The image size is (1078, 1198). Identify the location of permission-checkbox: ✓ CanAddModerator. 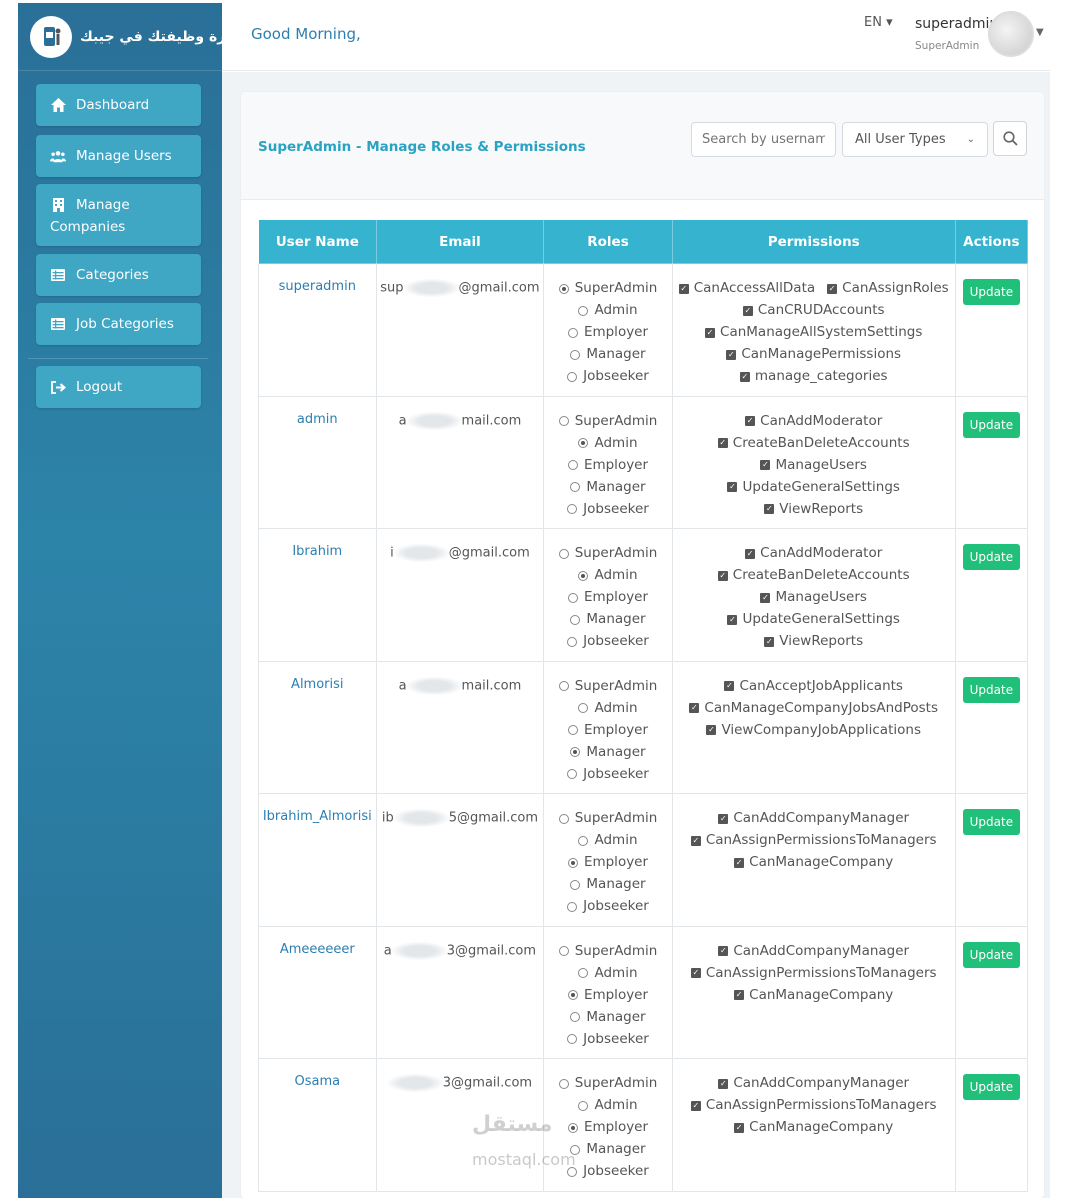
(813, 421).